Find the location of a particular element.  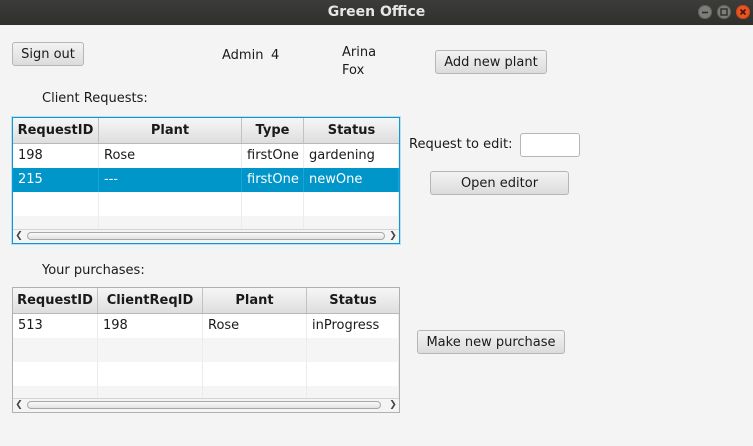

window-title: Green Office is located at coordinates (376, 12).